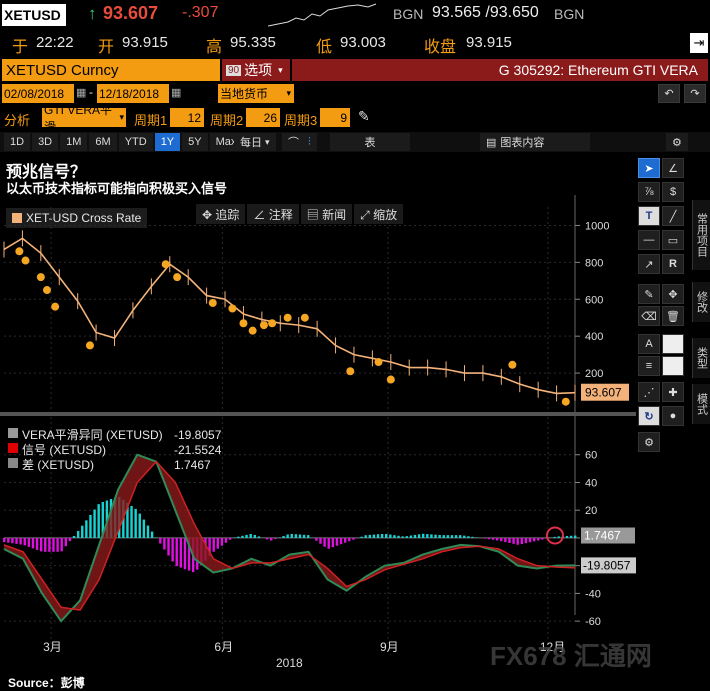  Describe the element at coordinates (673, 192) in the screenshot. I see `dollar-icon: $` at that location.